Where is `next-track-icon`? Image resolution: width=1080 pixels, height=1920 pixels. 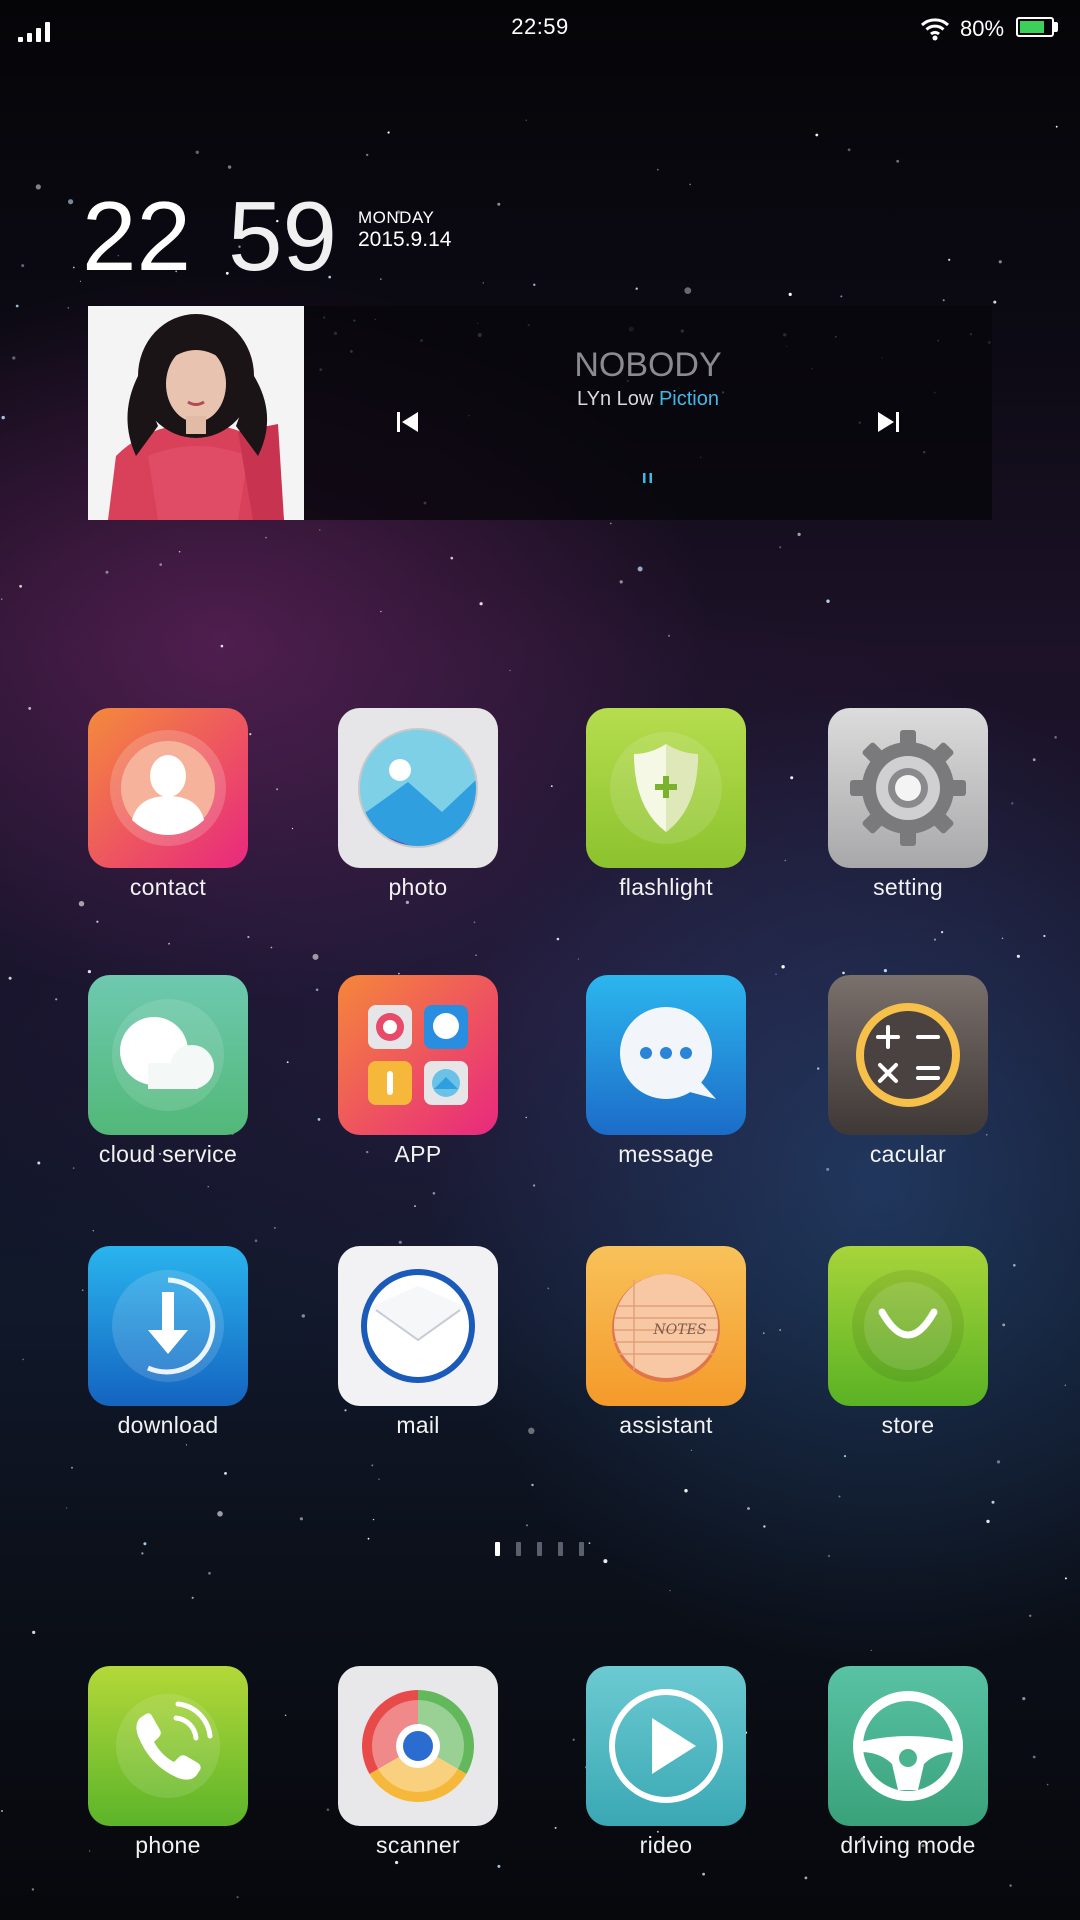 next-track-icon is located at coordinates (888, 422).